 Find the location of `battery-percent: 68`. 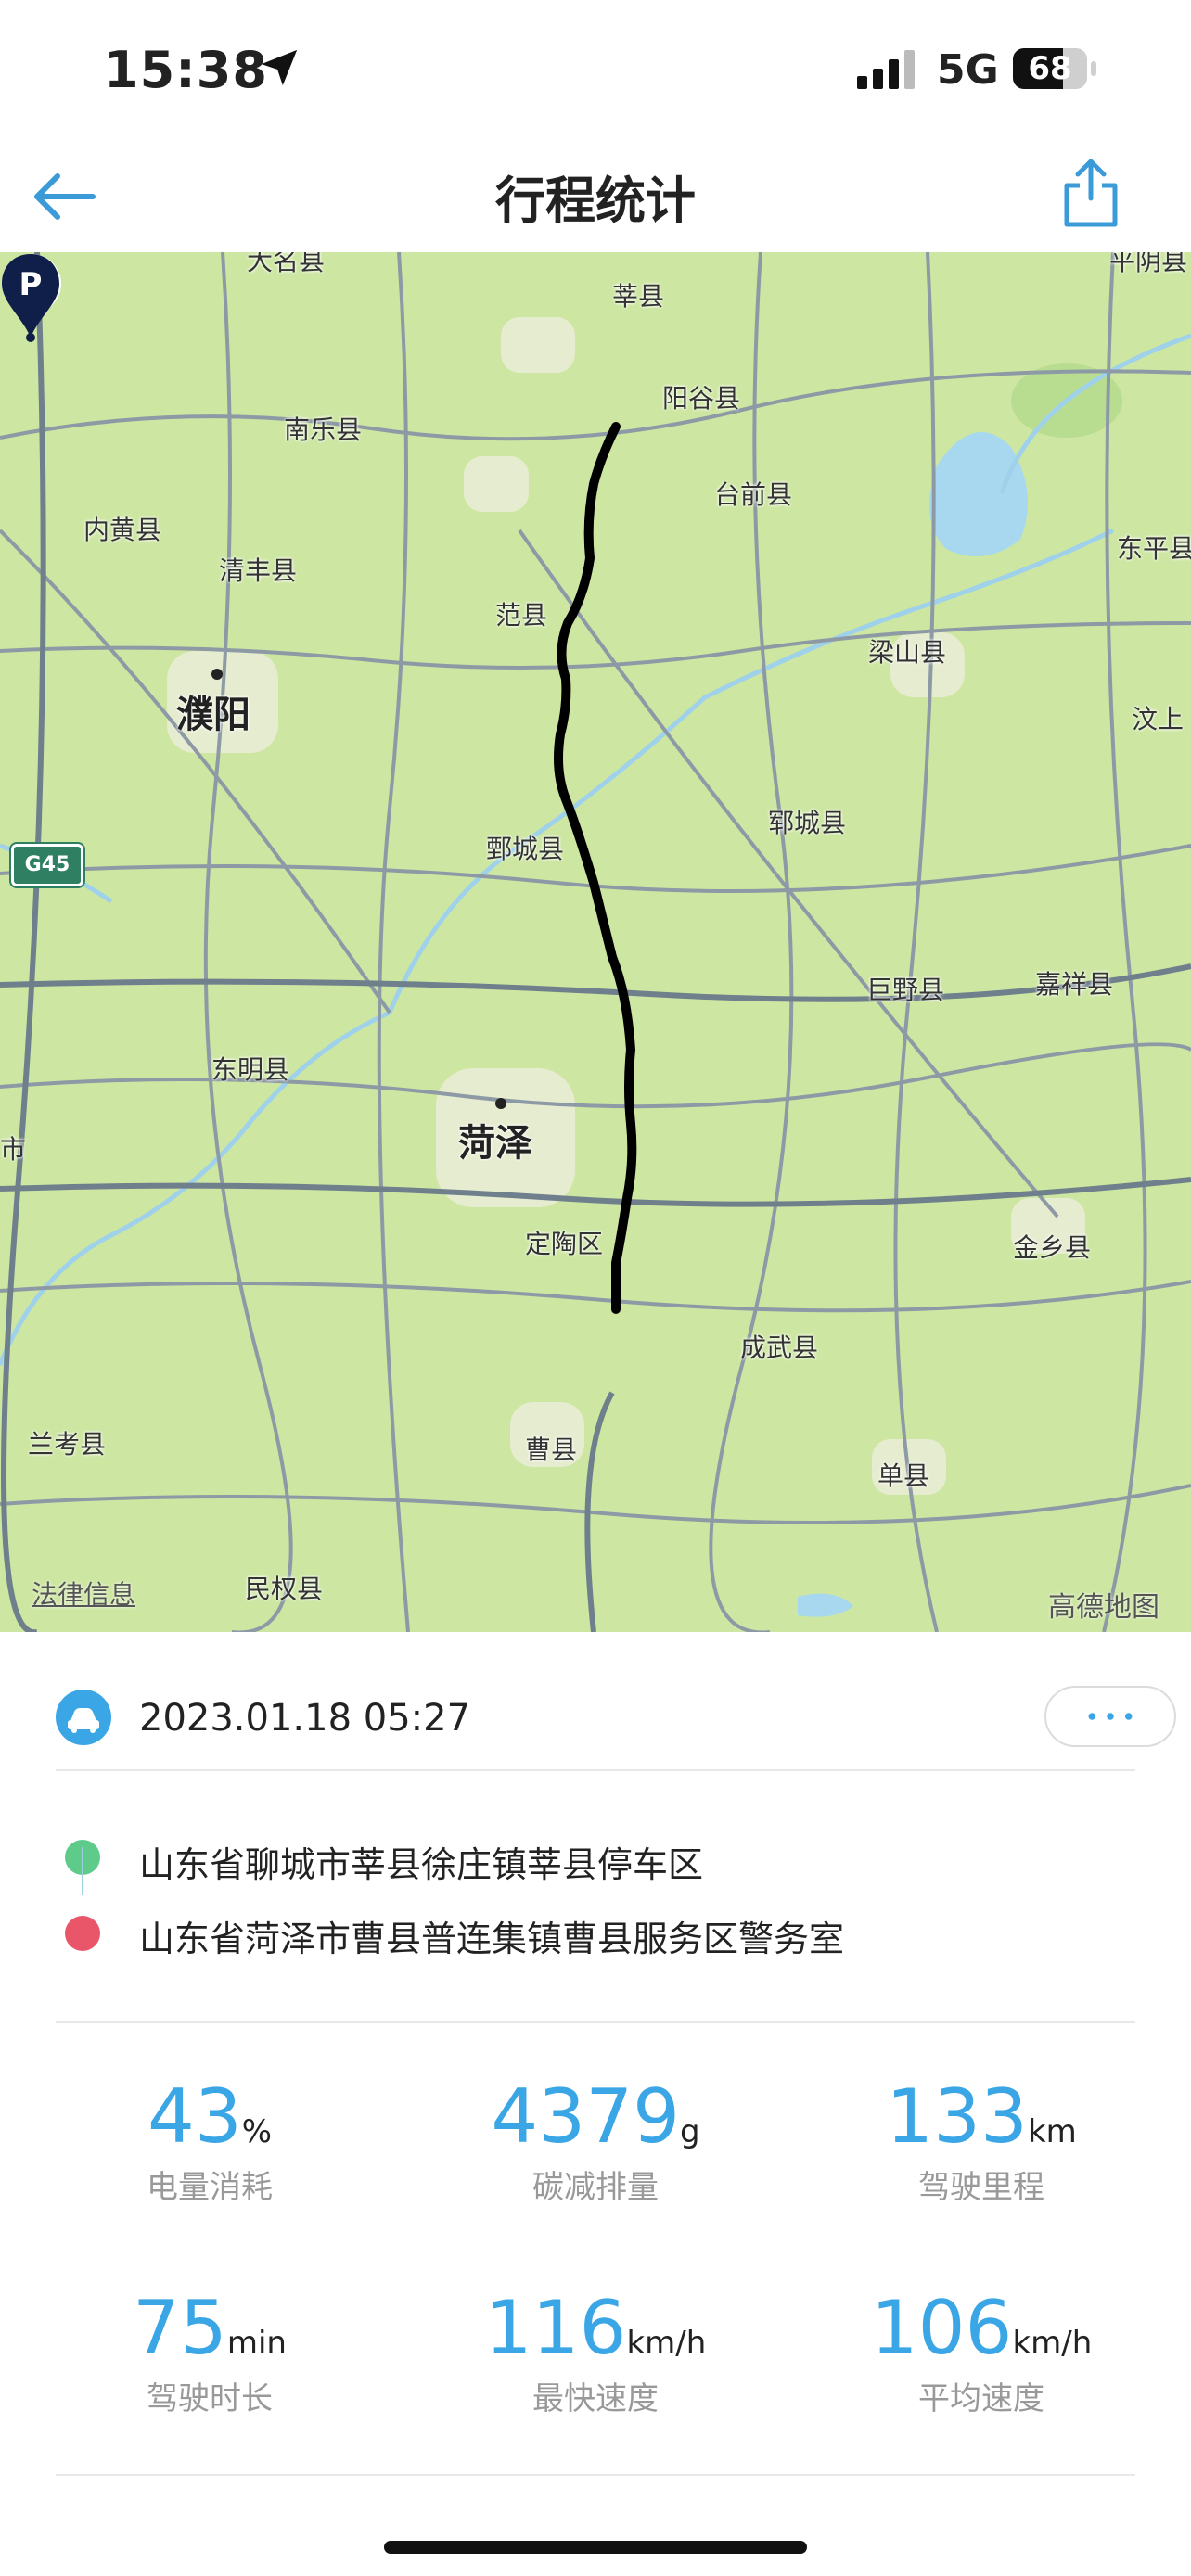

battery-percent: 68 is located at coordinates (1050, 68).